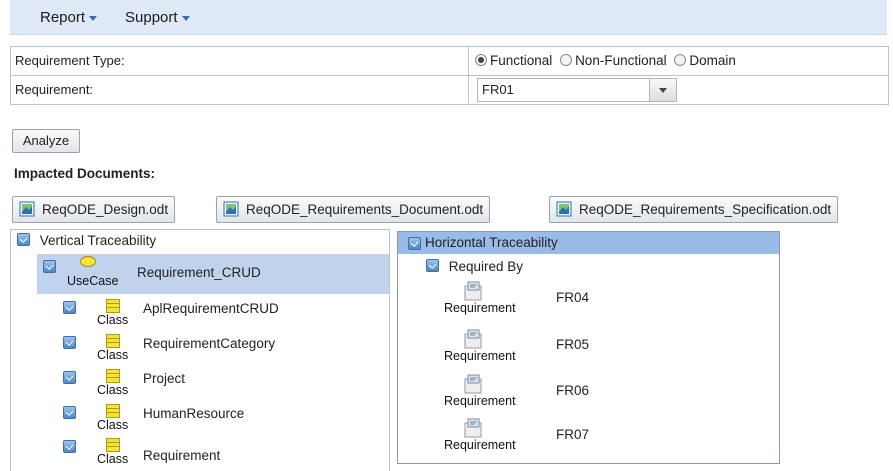 This screenshot has width=893, height=471. I want to click on document-label: ReqODE_Design.odt, so click(105, 209).